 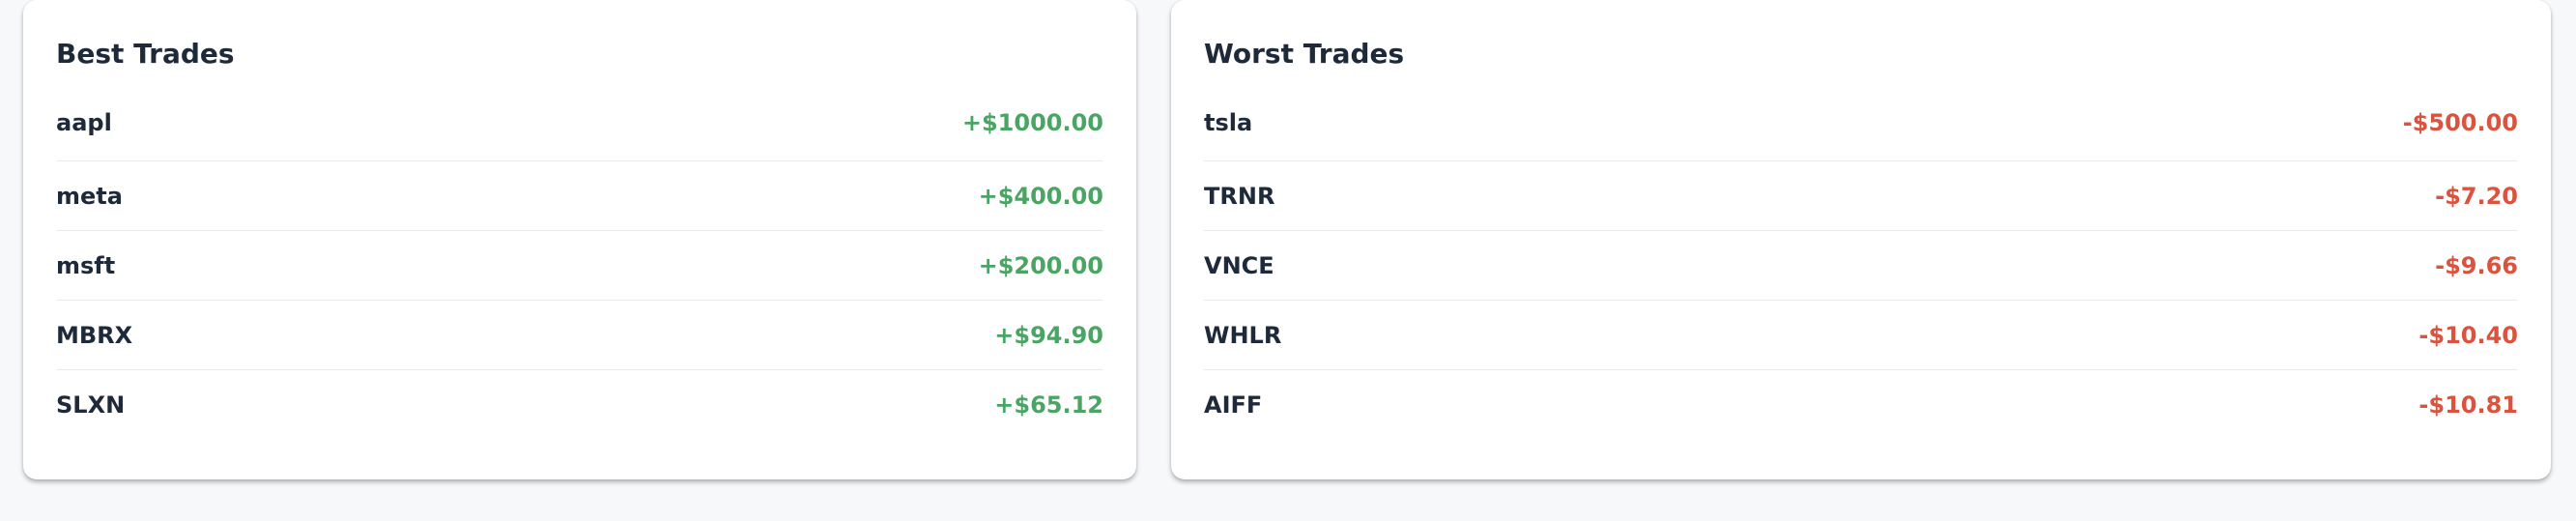 What do you see at coordinates (1041, 265) in the screenshot?
I see `trade-profit: +$200.00` at bounding box center [1041, 265].